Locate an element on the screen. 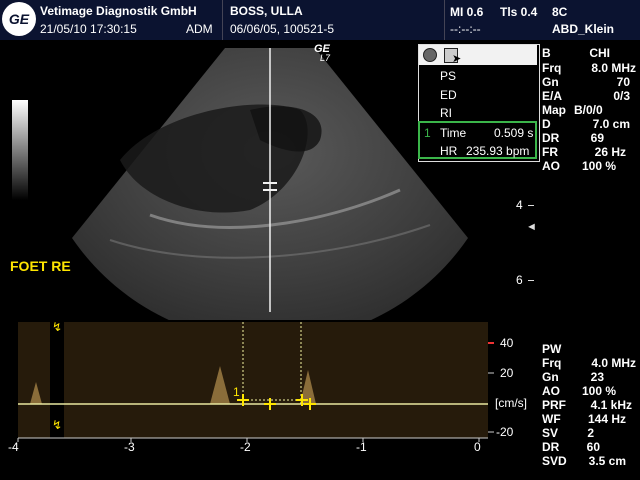 Image resolution: width=640 pixels, height=480 pixels. preset-name: ABD_Klein is located at coordinates (583, 29).